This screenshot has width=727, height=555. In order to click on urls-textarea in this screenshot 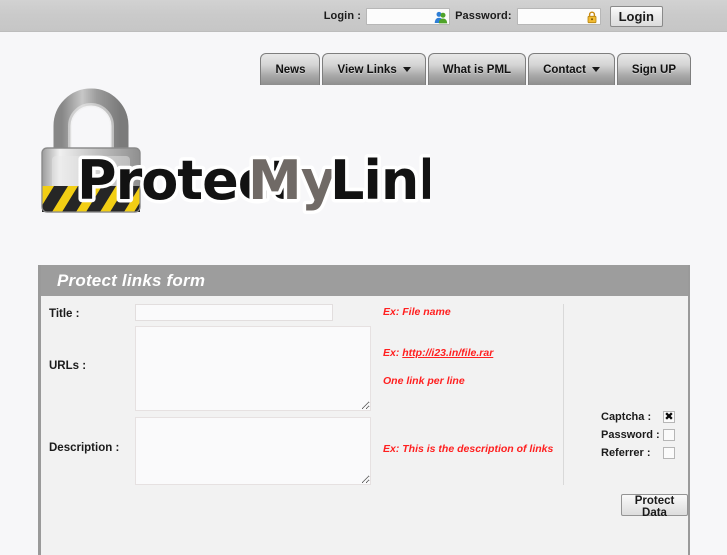, I will do `click(253, 368)`.